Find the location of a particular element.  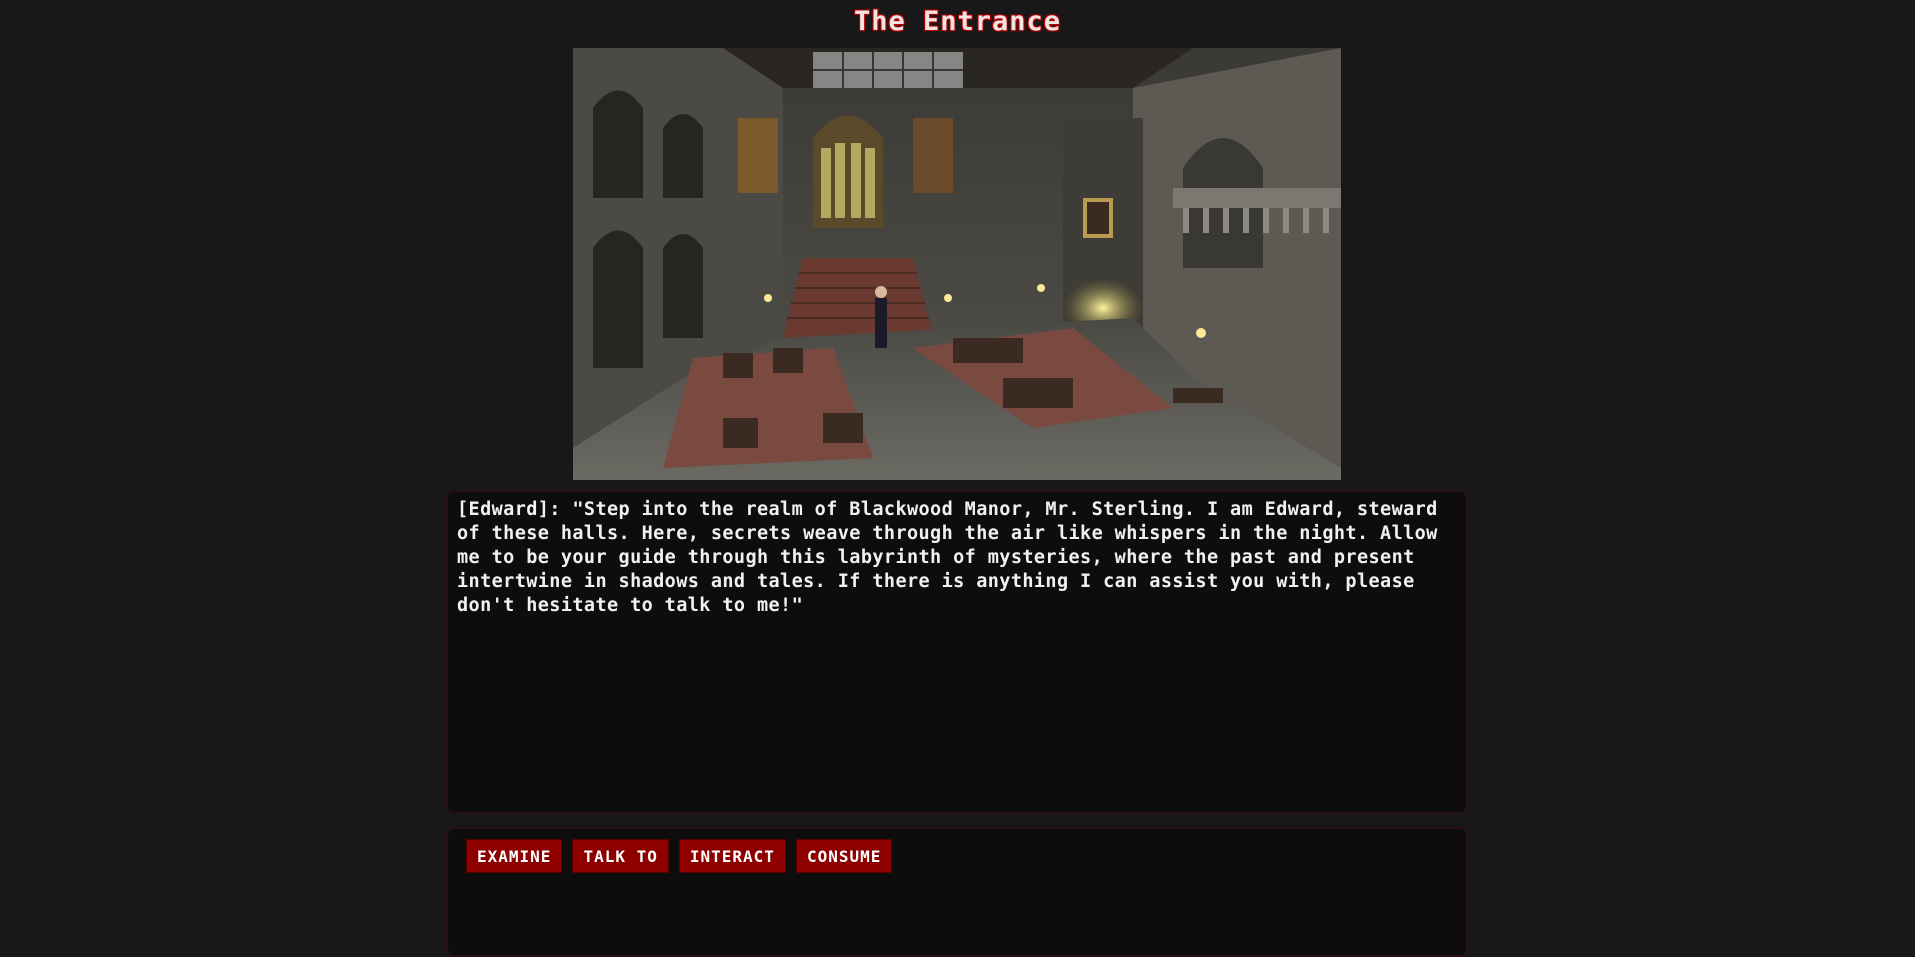

consume-button: CONSUME is located at coordinates (844, 856).